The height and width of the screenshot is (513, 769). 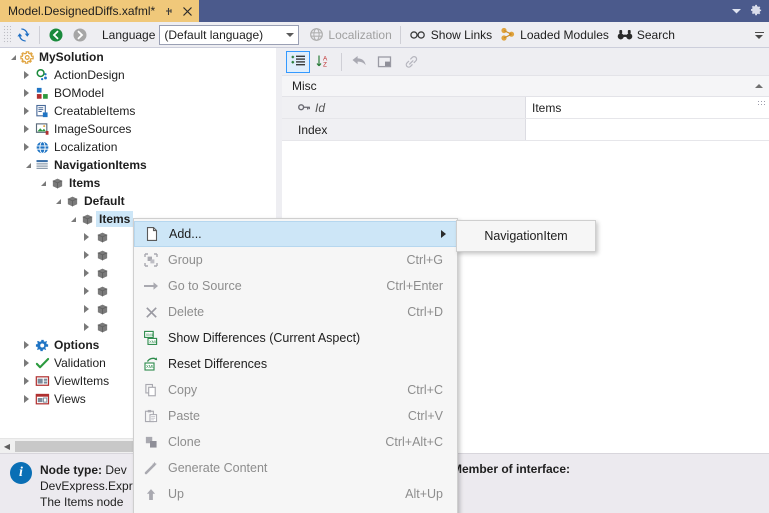 I want to click on tree-hscroll-thumb, so click(x=74, y=446).